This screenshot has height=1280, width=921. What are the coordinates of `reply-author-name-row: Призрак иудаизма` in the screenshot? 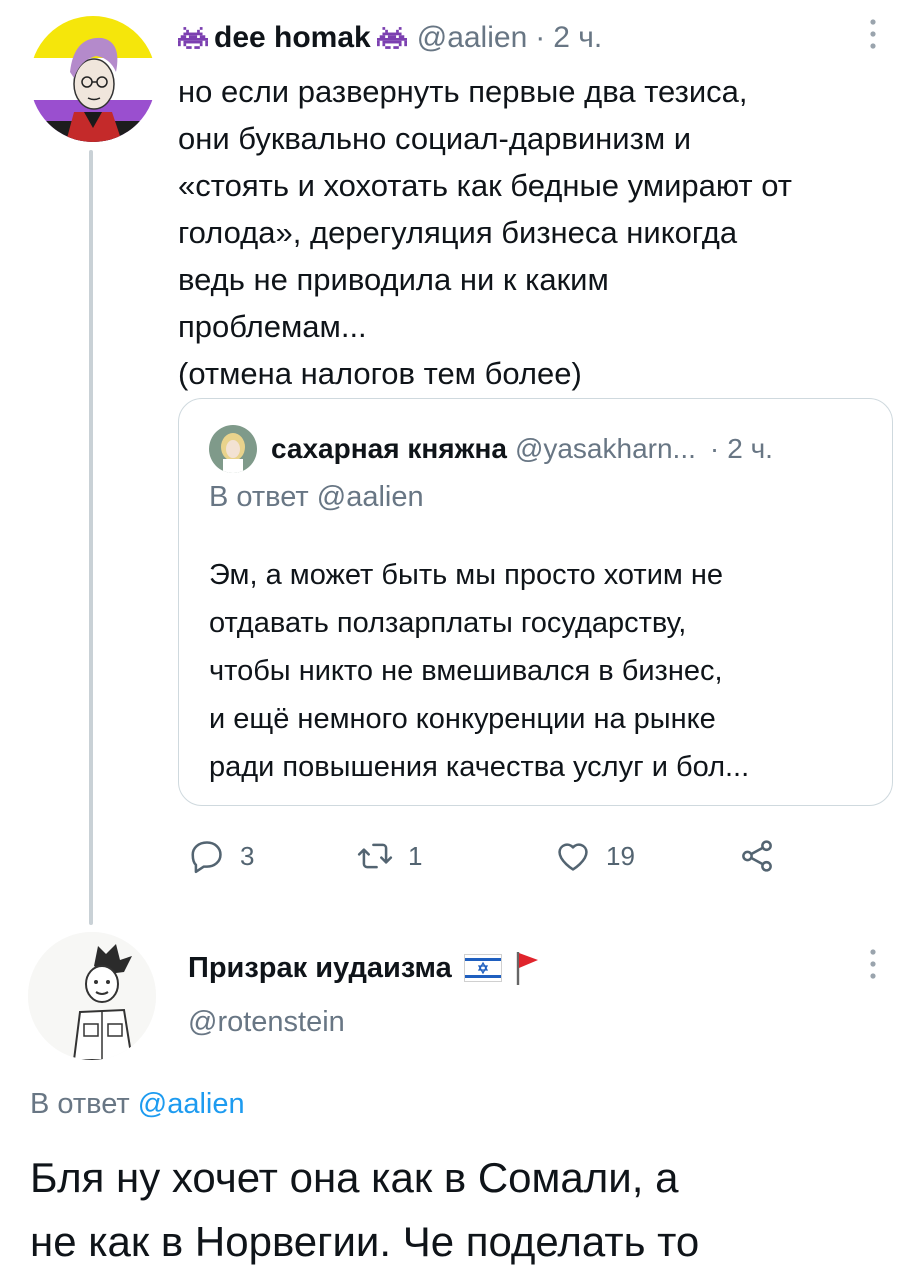 It's located at (364, 968).